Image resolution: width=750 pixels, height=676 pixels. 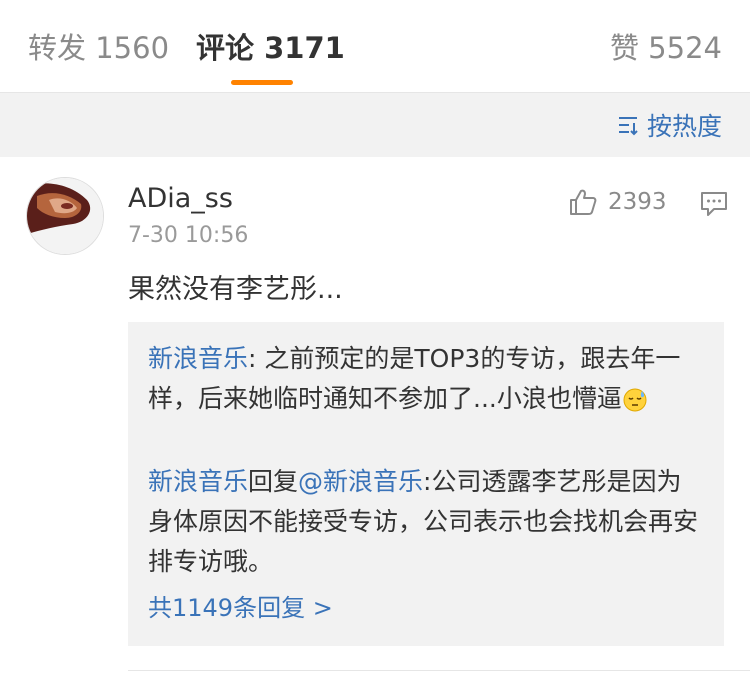 What do you see at coordinates (180, 198) in the screenshot?
I see `comment-username: ADia_ss` at bounding box center [180, 198].